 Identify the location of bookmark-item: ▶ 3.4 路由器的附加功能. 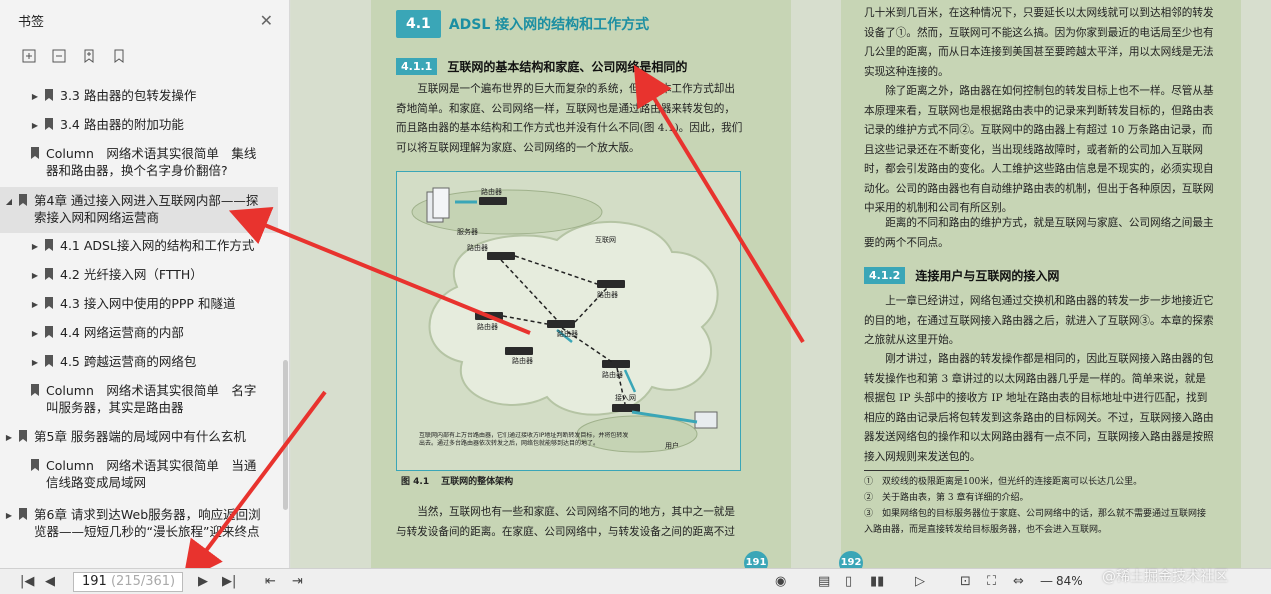
(139, 125).